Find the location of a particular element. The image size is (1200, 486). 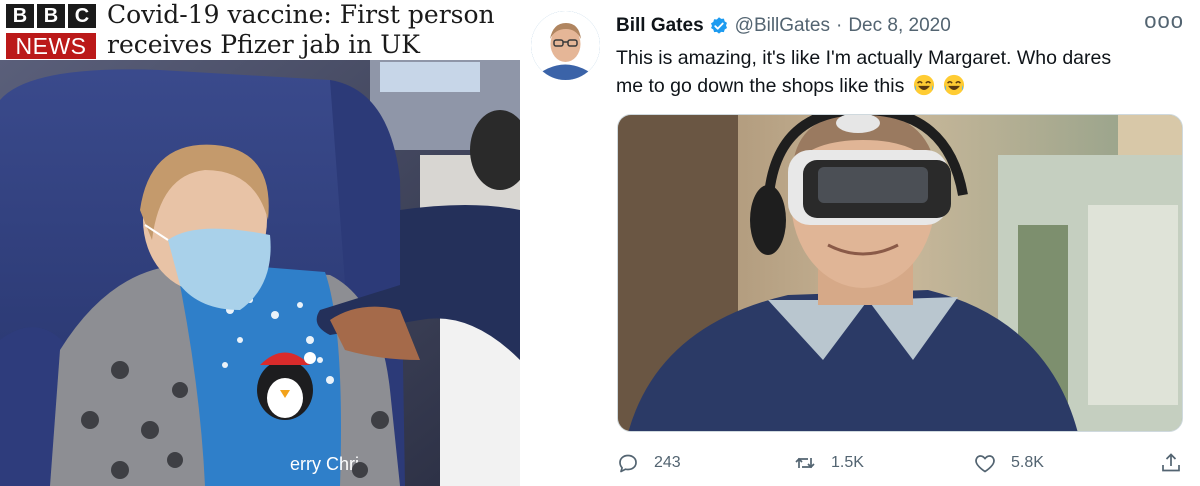

tweet-header: Bill Gates @BillGates · Dec 8, 2020 is located at coordinates (783, 26).